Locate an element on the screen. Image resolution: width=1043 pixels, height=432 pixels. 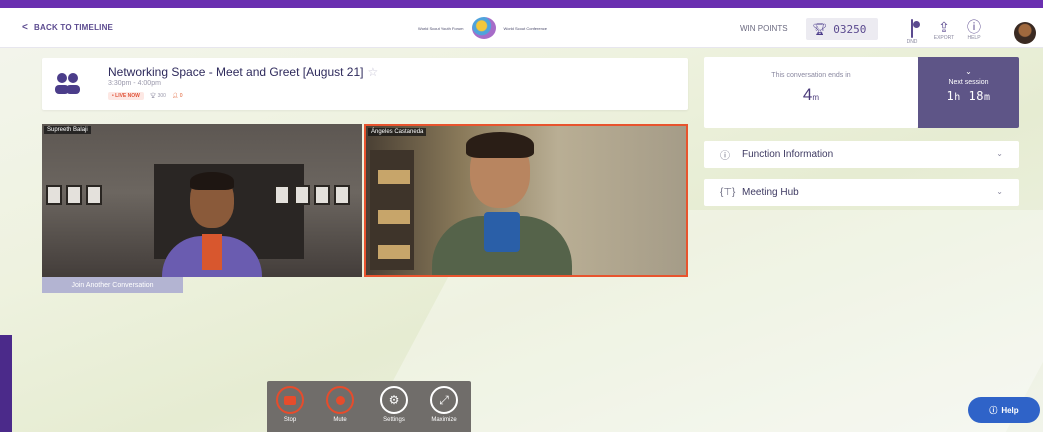
session-time: 3:30pm - 4:00pm is located at coordinates (134, 83).